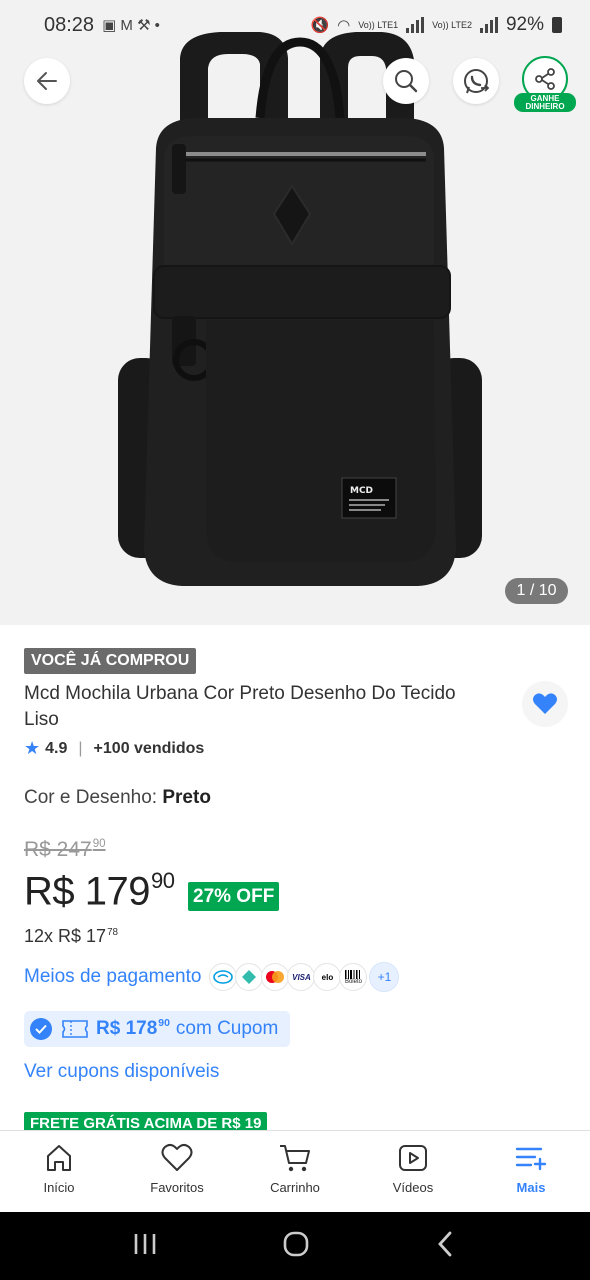  What do you see at coordinates (413, 1171) in the screenshot?
I see `nav-videos: Vídeos` at bounding box center [413, 1171].